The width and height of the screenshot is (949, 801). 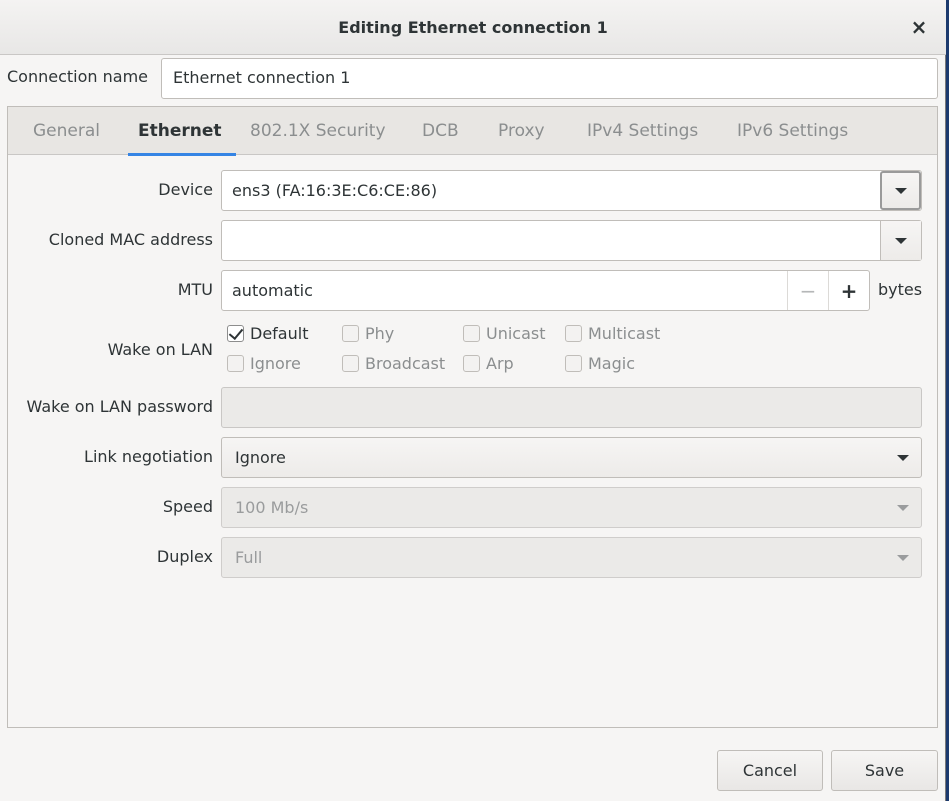 I want to click on mtu-decrement-button: −, so click(x=807, y=290).